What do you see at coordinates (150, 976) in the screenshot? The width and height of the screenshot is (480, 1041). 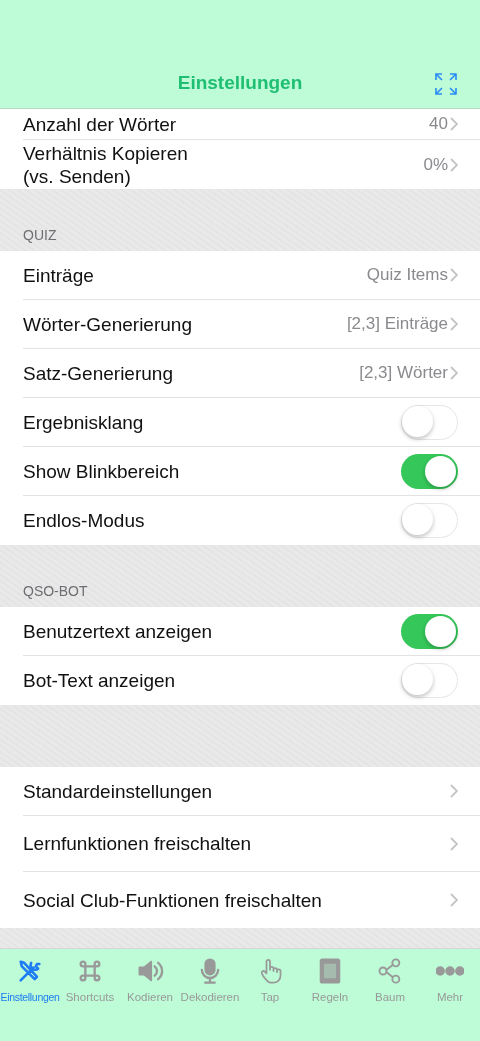 I see `tab-item: Kodieren` at bounding box center [150, 976].